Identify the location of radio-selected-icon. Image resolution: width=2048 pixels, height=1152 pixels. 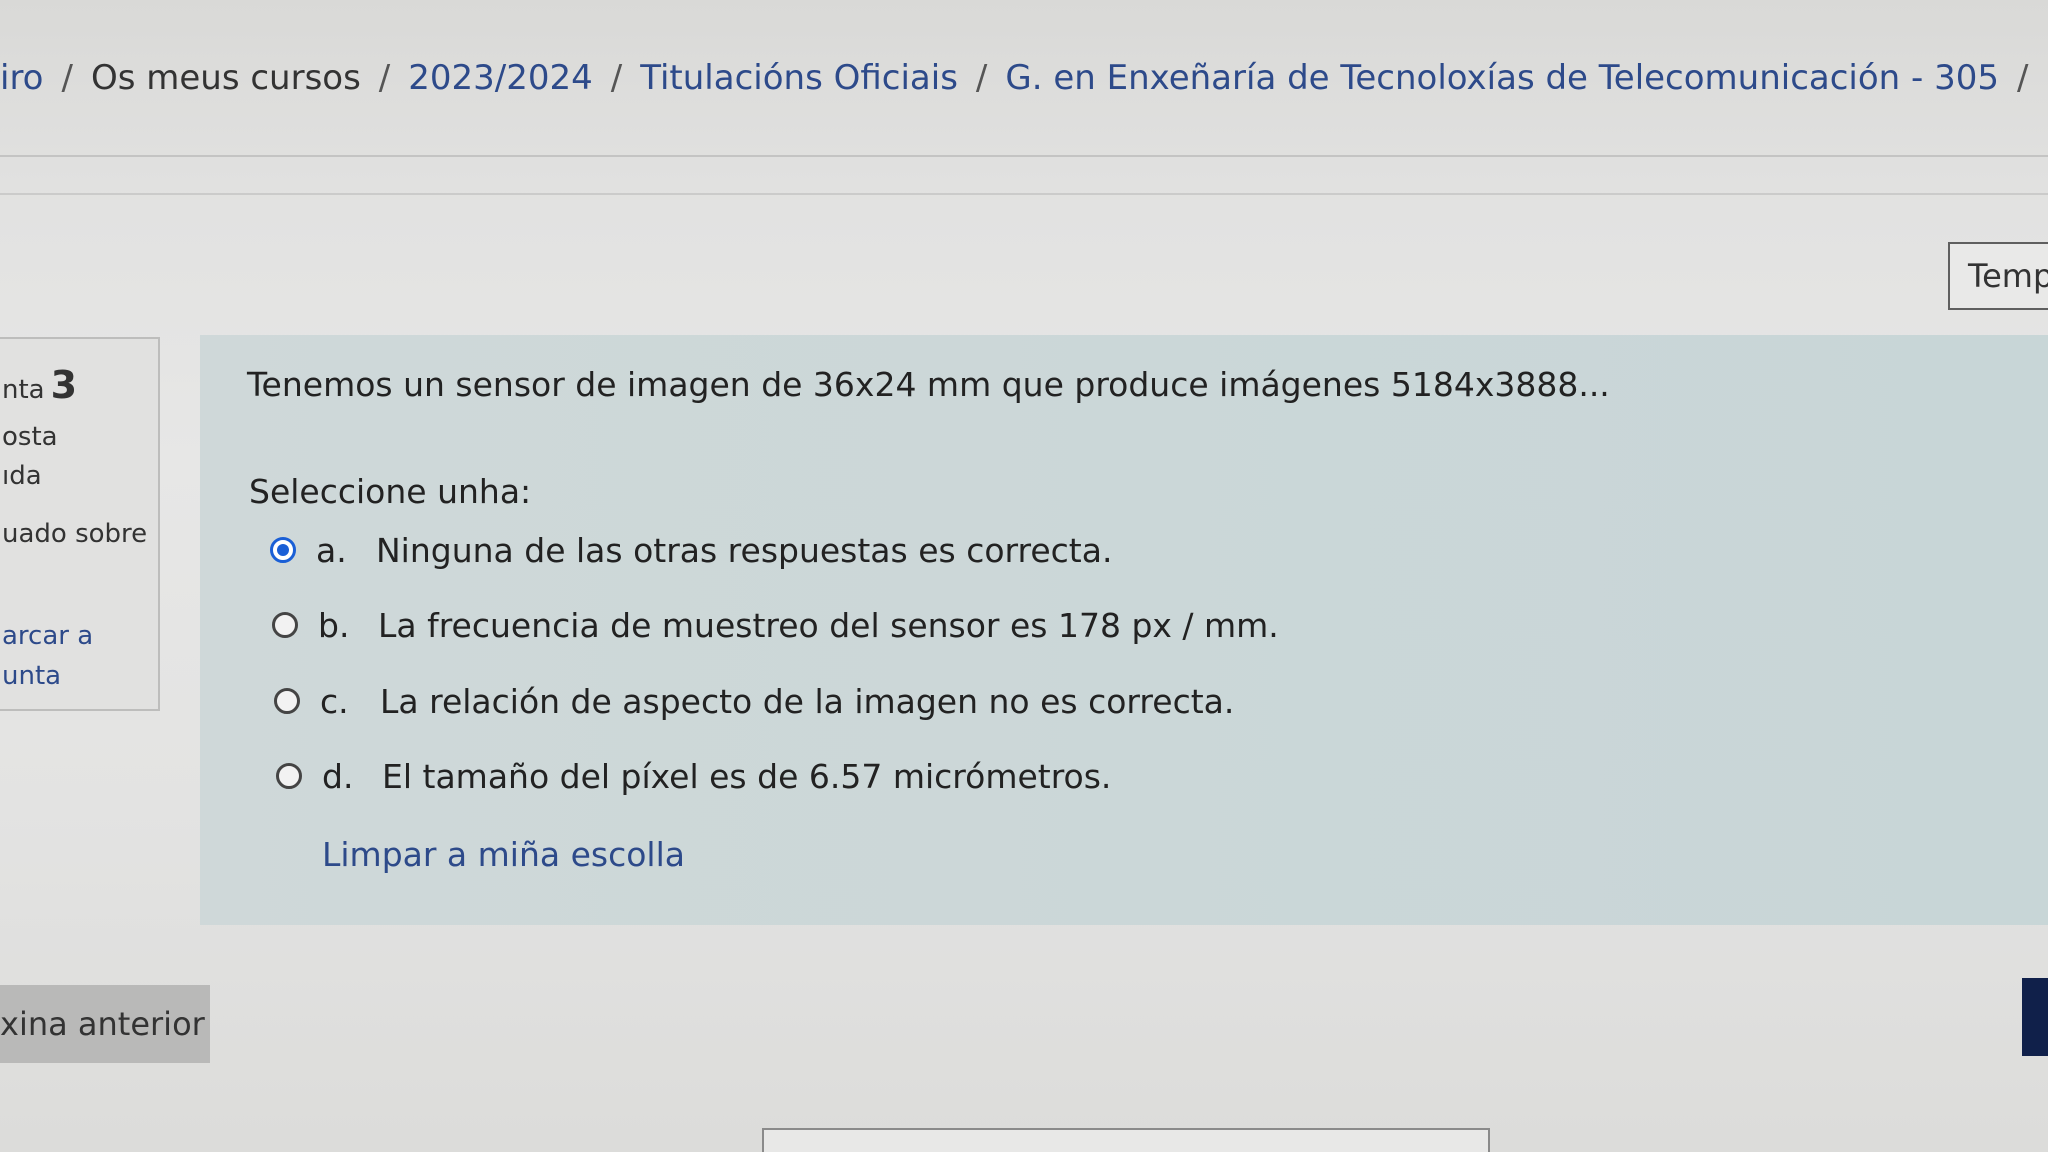
(283, 550).